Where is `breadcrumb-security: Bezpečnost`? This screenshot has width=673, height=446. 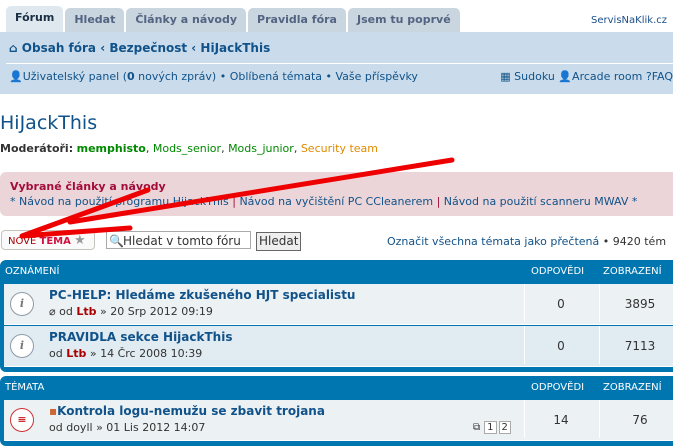
breadcrumb-security: Bezpečnost is located at coordinates (148, 48).